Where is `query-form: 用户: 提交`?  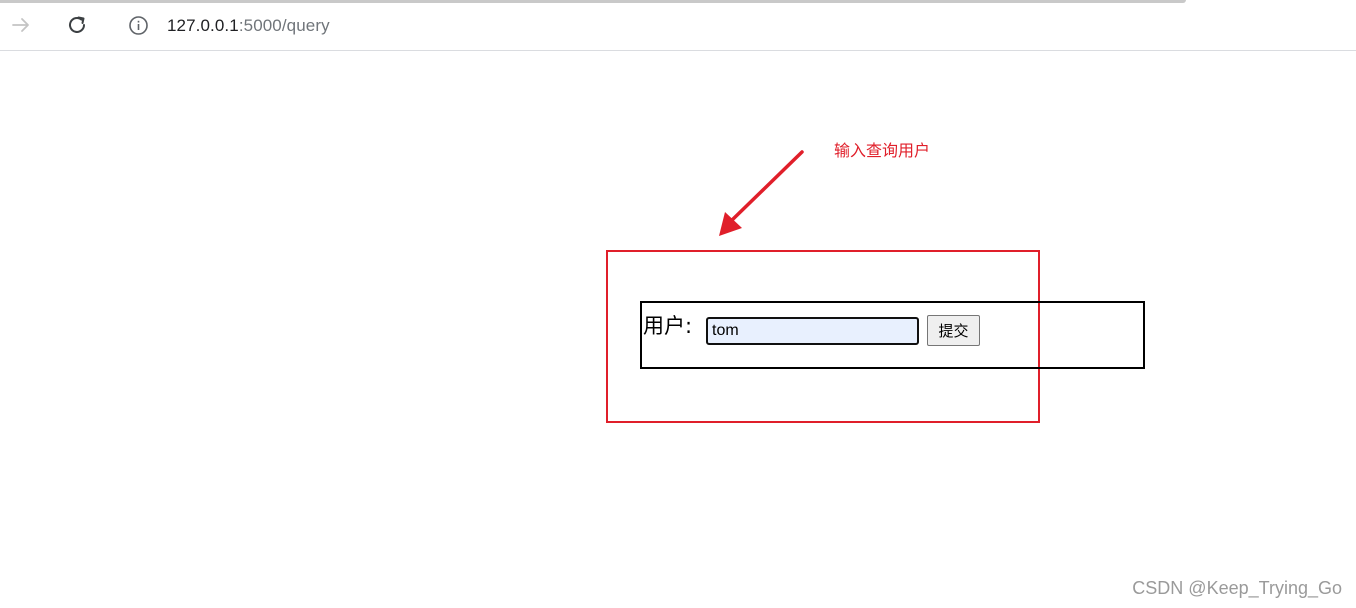 query-form: 用户: 提交 is located at coordinates (892, 335).